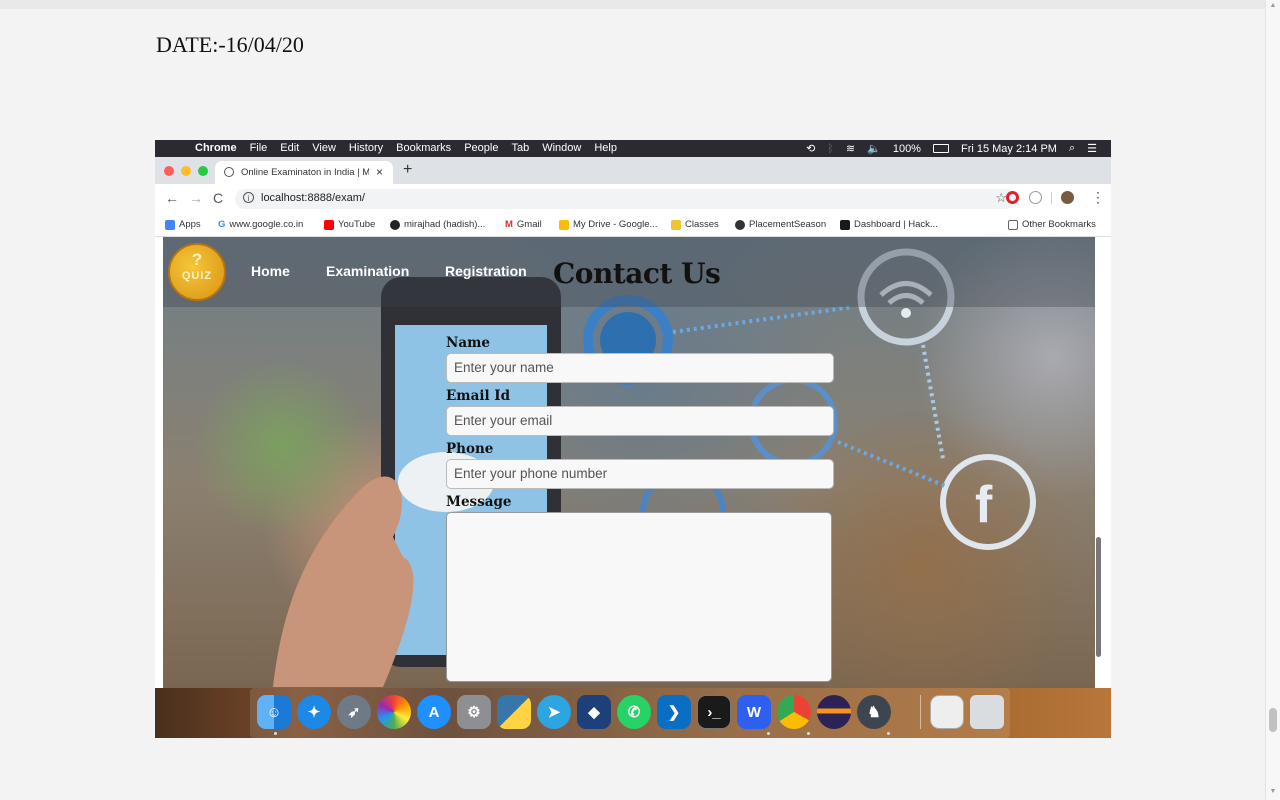 This screenshot has width=1280, height=800. What do you see at coordinates (640, 421) in the screenshot?
I see `email-input: Enter your email` at bounding box center [640, 421].